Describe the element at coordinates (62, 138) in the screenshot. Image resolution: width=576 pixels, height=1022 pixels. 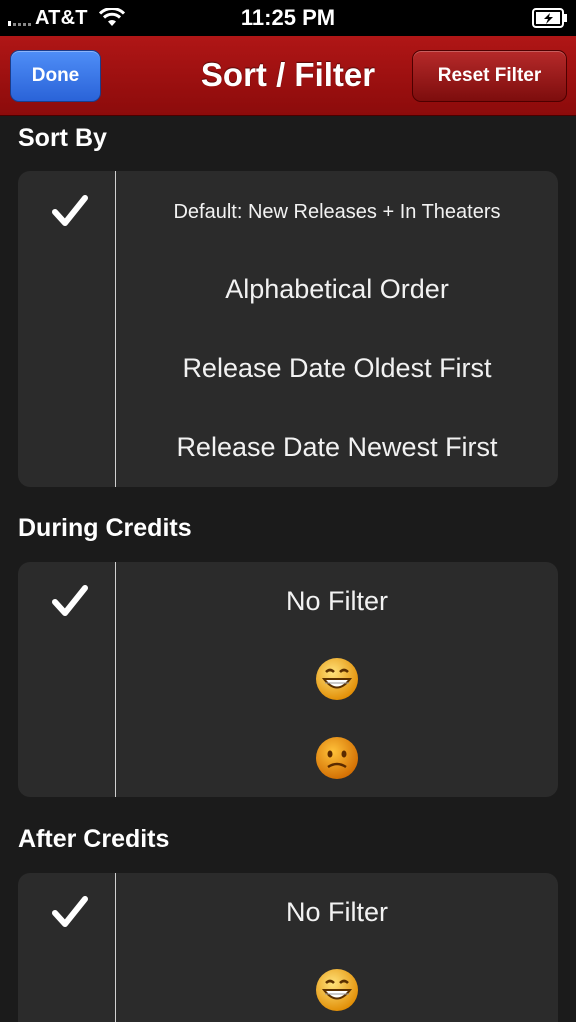
I see `section-header-sort-by: Sort By` at that location.